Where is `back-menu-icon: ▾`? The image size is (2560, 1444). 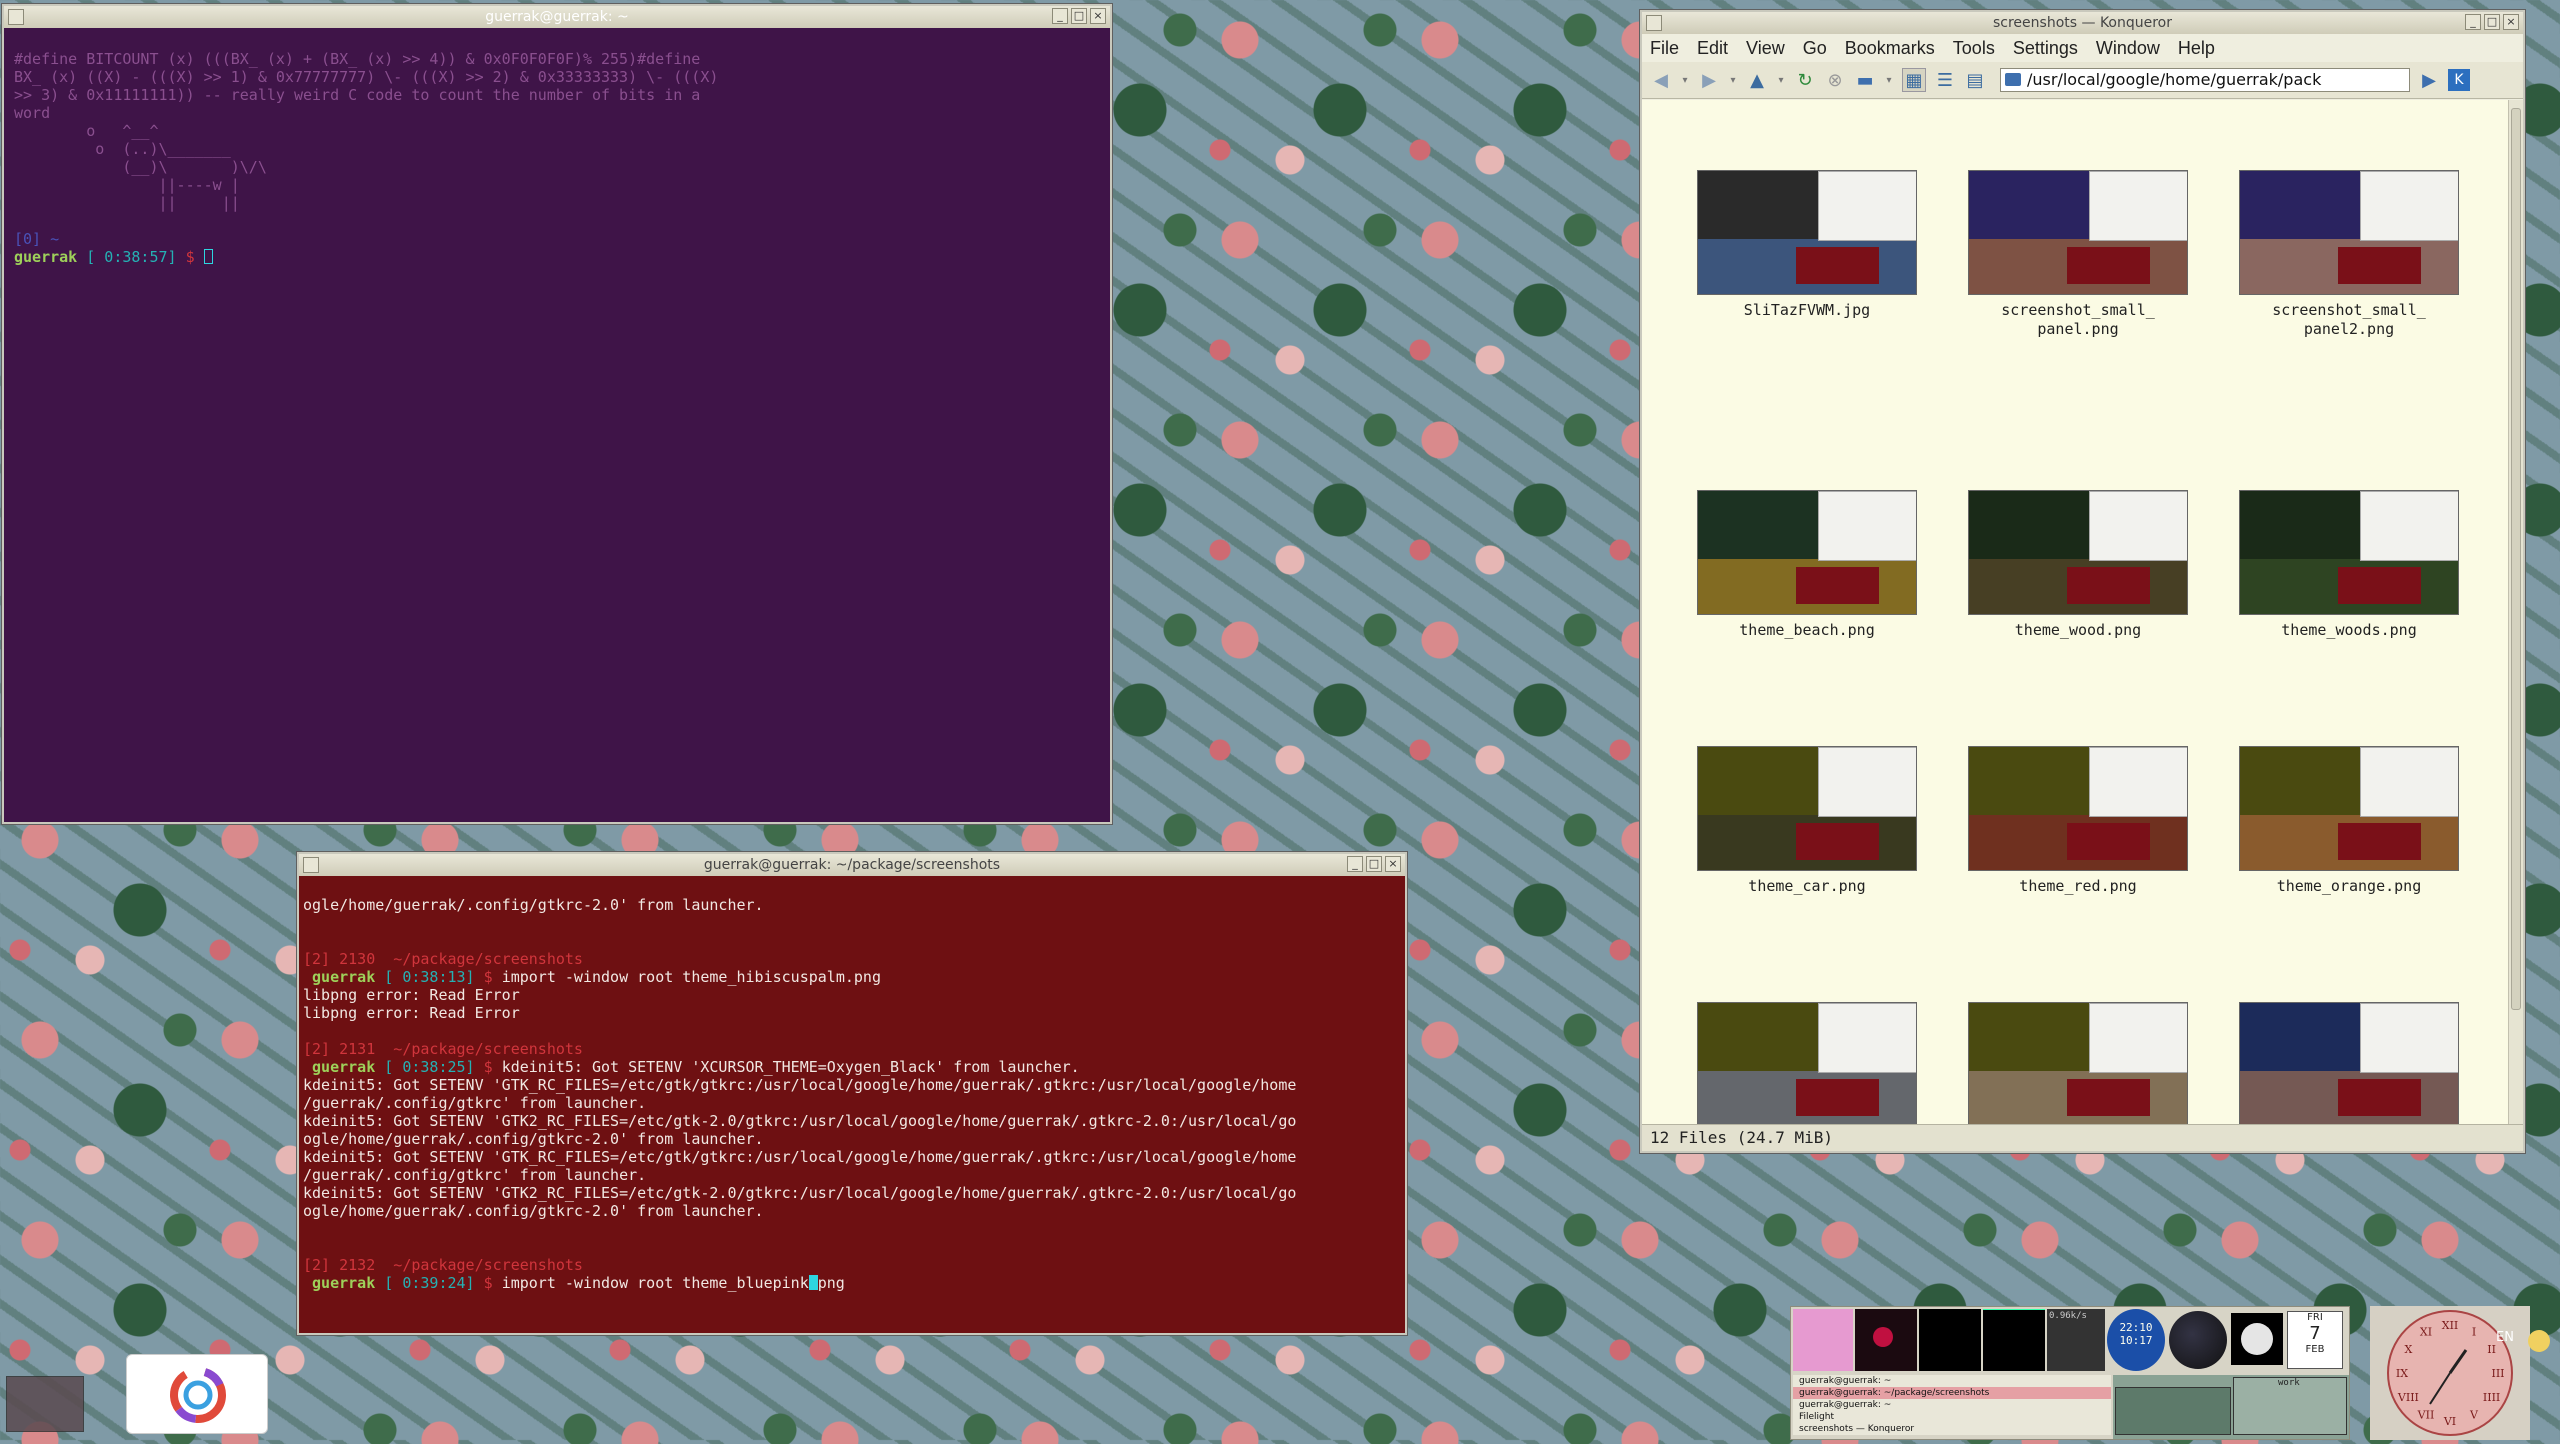 back-menu-icon: ▾ is located at coordinates (1685, 80).